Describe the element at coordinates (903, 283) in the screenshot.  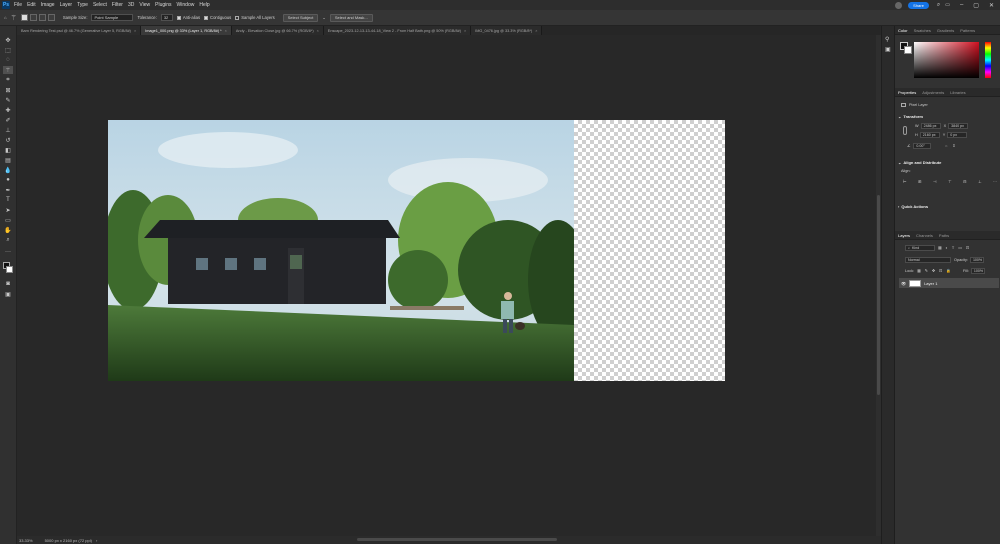
I see `visibility-eye-icon: 👁` at that location.